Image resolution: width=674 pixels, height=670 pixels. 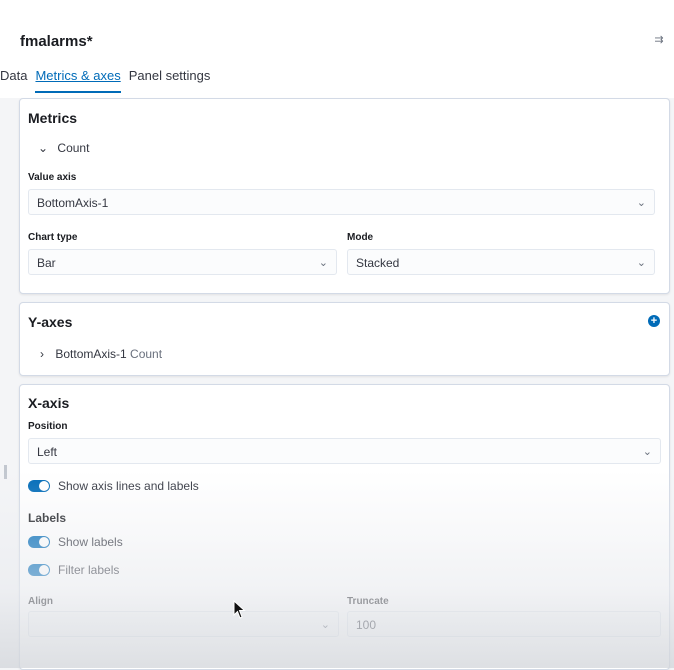 I want to click on truncate-value: 100, so click(x=366, y=625).